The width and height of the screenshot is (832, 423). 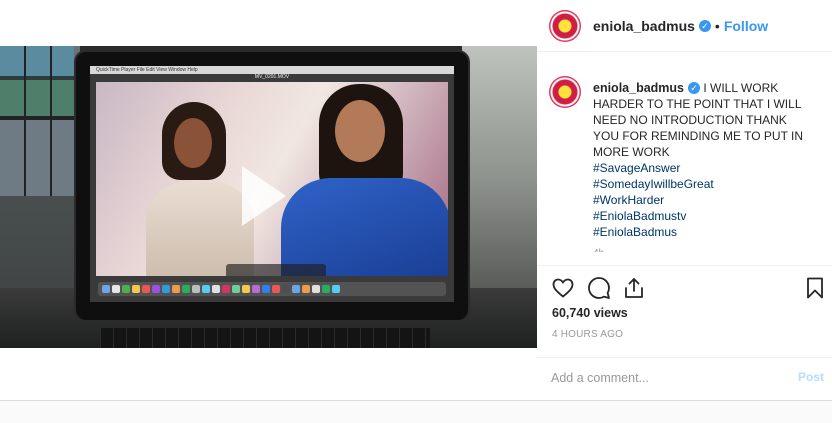 I want to click on comment-icon, so click(x=599, y=288).